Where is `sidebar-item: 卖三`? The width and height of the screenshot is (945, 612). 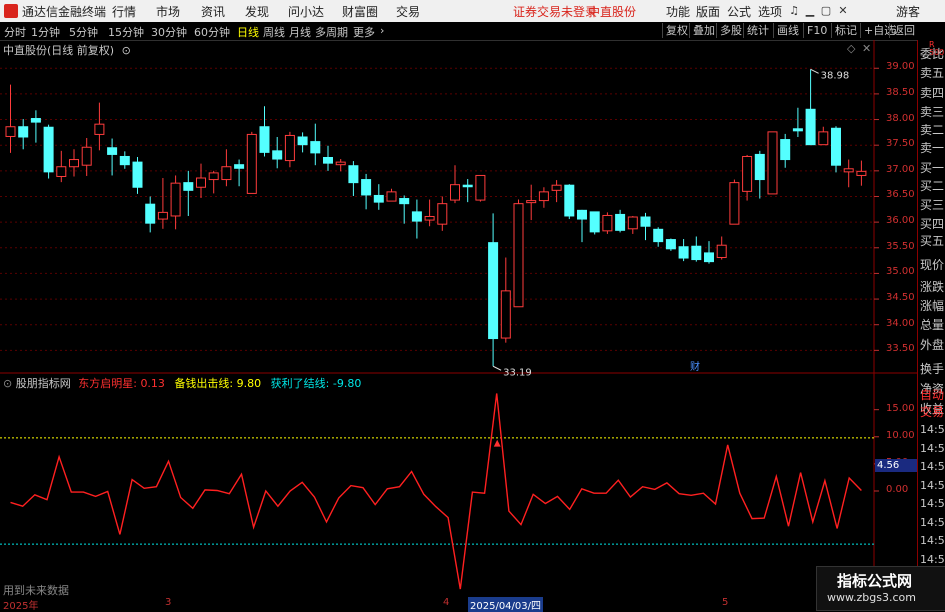
sidebar-item: 卖三 is located at coordinates (932, 111).